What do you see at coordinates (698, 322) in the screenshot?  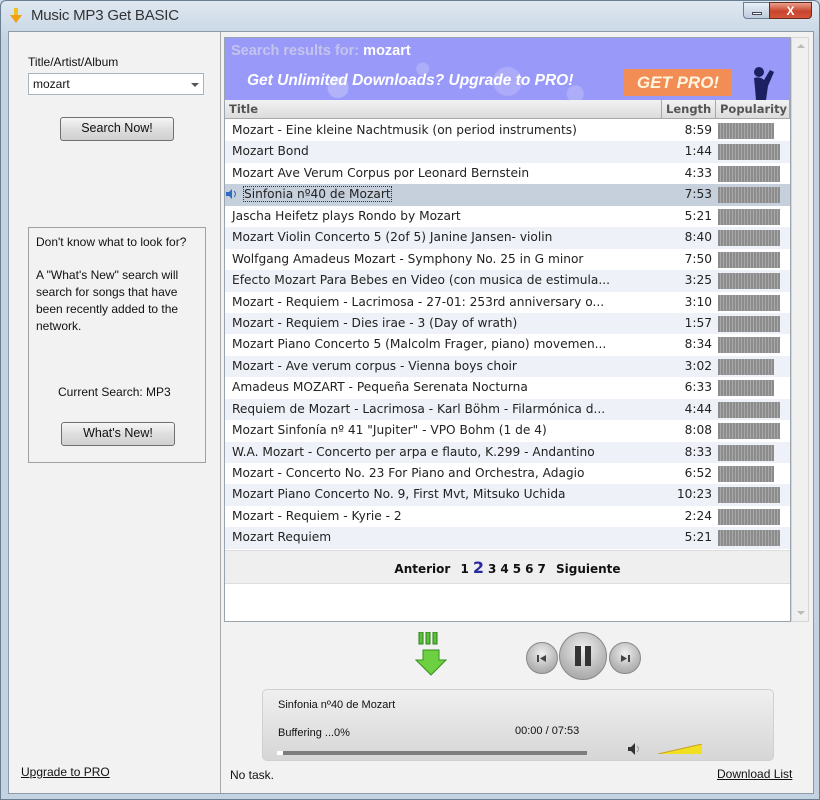 I see `result-length: 1:57` at bounding box center [698, 322].